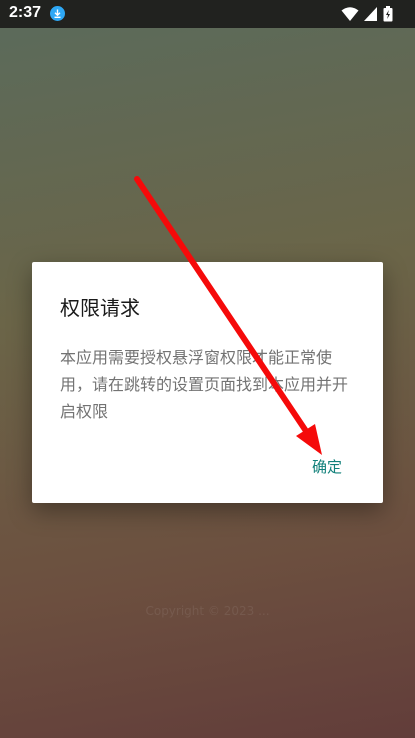 This screenshot has width=415, height=738. What do you see at coordinates (309, 439) in the screenshot?
I see `arrow-head-icon` at bounding box center [309, 439].